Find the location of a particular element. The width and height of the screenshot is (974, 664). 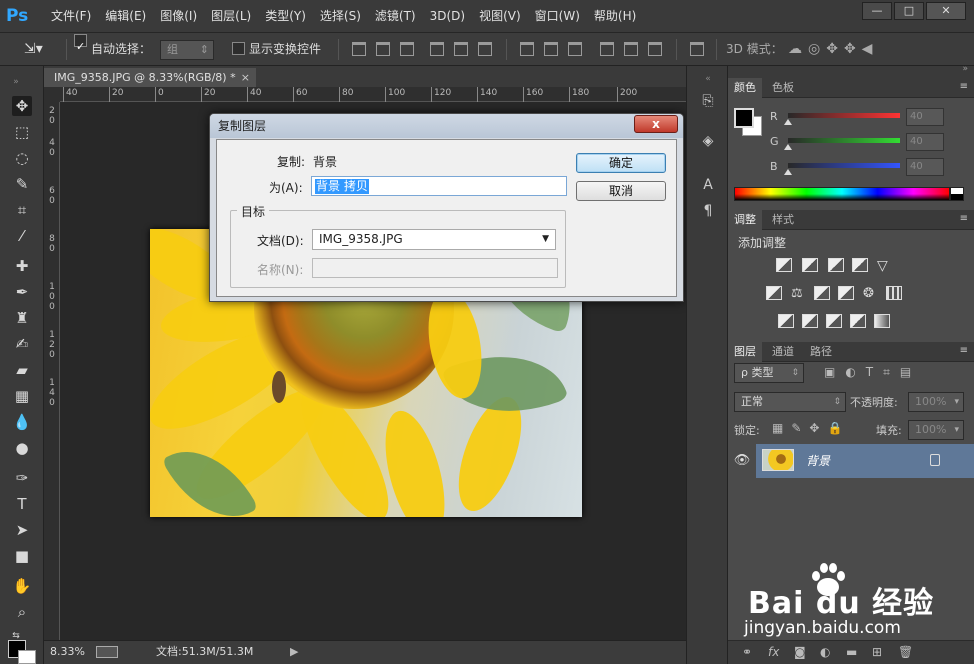

dodge-tool-icon: ● is located at coordinates (22, 448).